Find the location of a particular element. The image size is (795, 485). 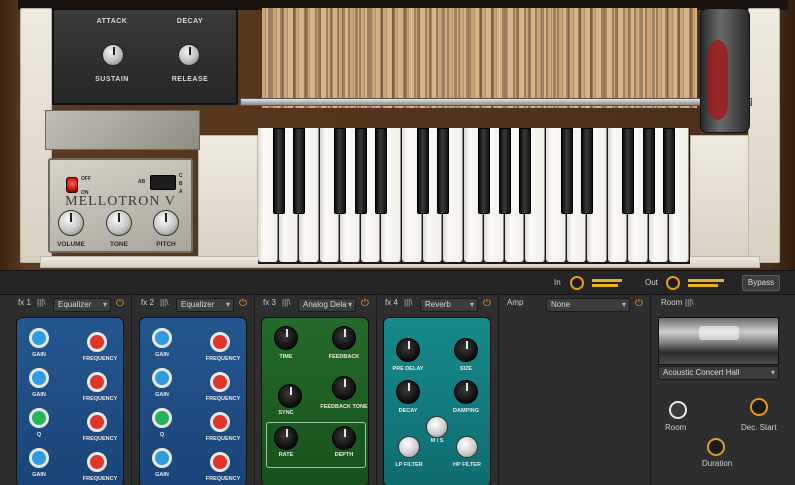

fx3-analog-delay-panel: TIME FEEDBACK SYNC FEEDBACK TONE RATE DEPTH is located at coordinates (315, 401).